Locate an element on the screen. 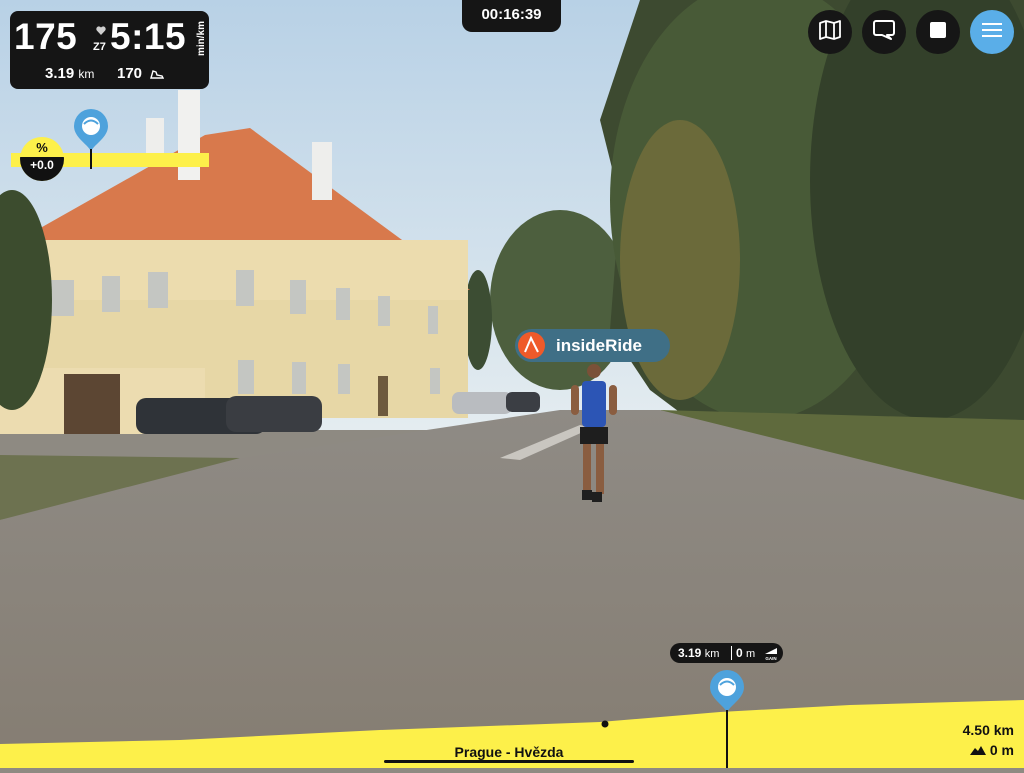 Image resolution: width=1024 pixels, height=773 pixels. stop-icon is located at coordinates (938, 32).